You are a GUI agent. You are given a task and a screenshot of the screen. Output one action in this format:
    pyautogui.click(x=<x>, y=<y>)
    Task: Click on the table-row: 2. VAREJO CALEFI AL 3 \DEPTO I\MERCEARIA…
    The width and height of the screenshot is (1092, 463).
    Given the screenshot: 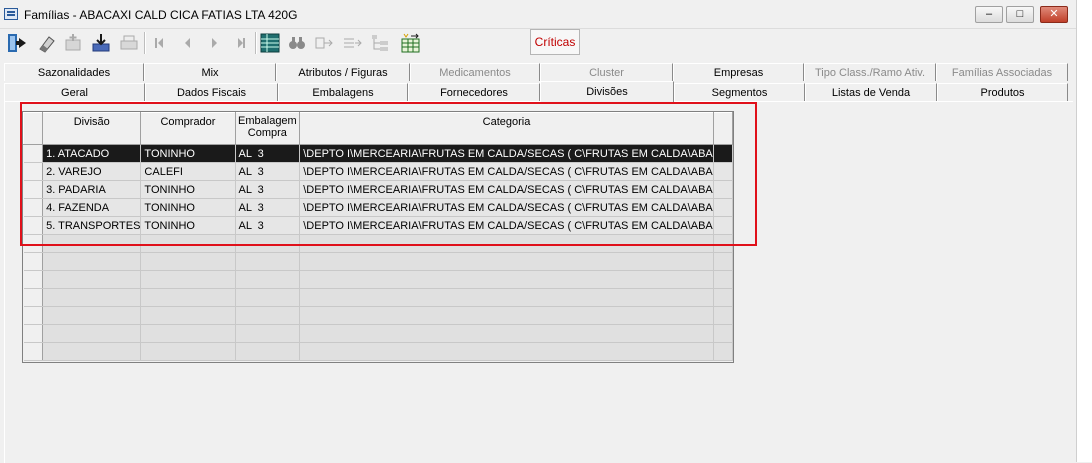 What is the action you would take?
    pyautogui.click(x=378, y=171)
    